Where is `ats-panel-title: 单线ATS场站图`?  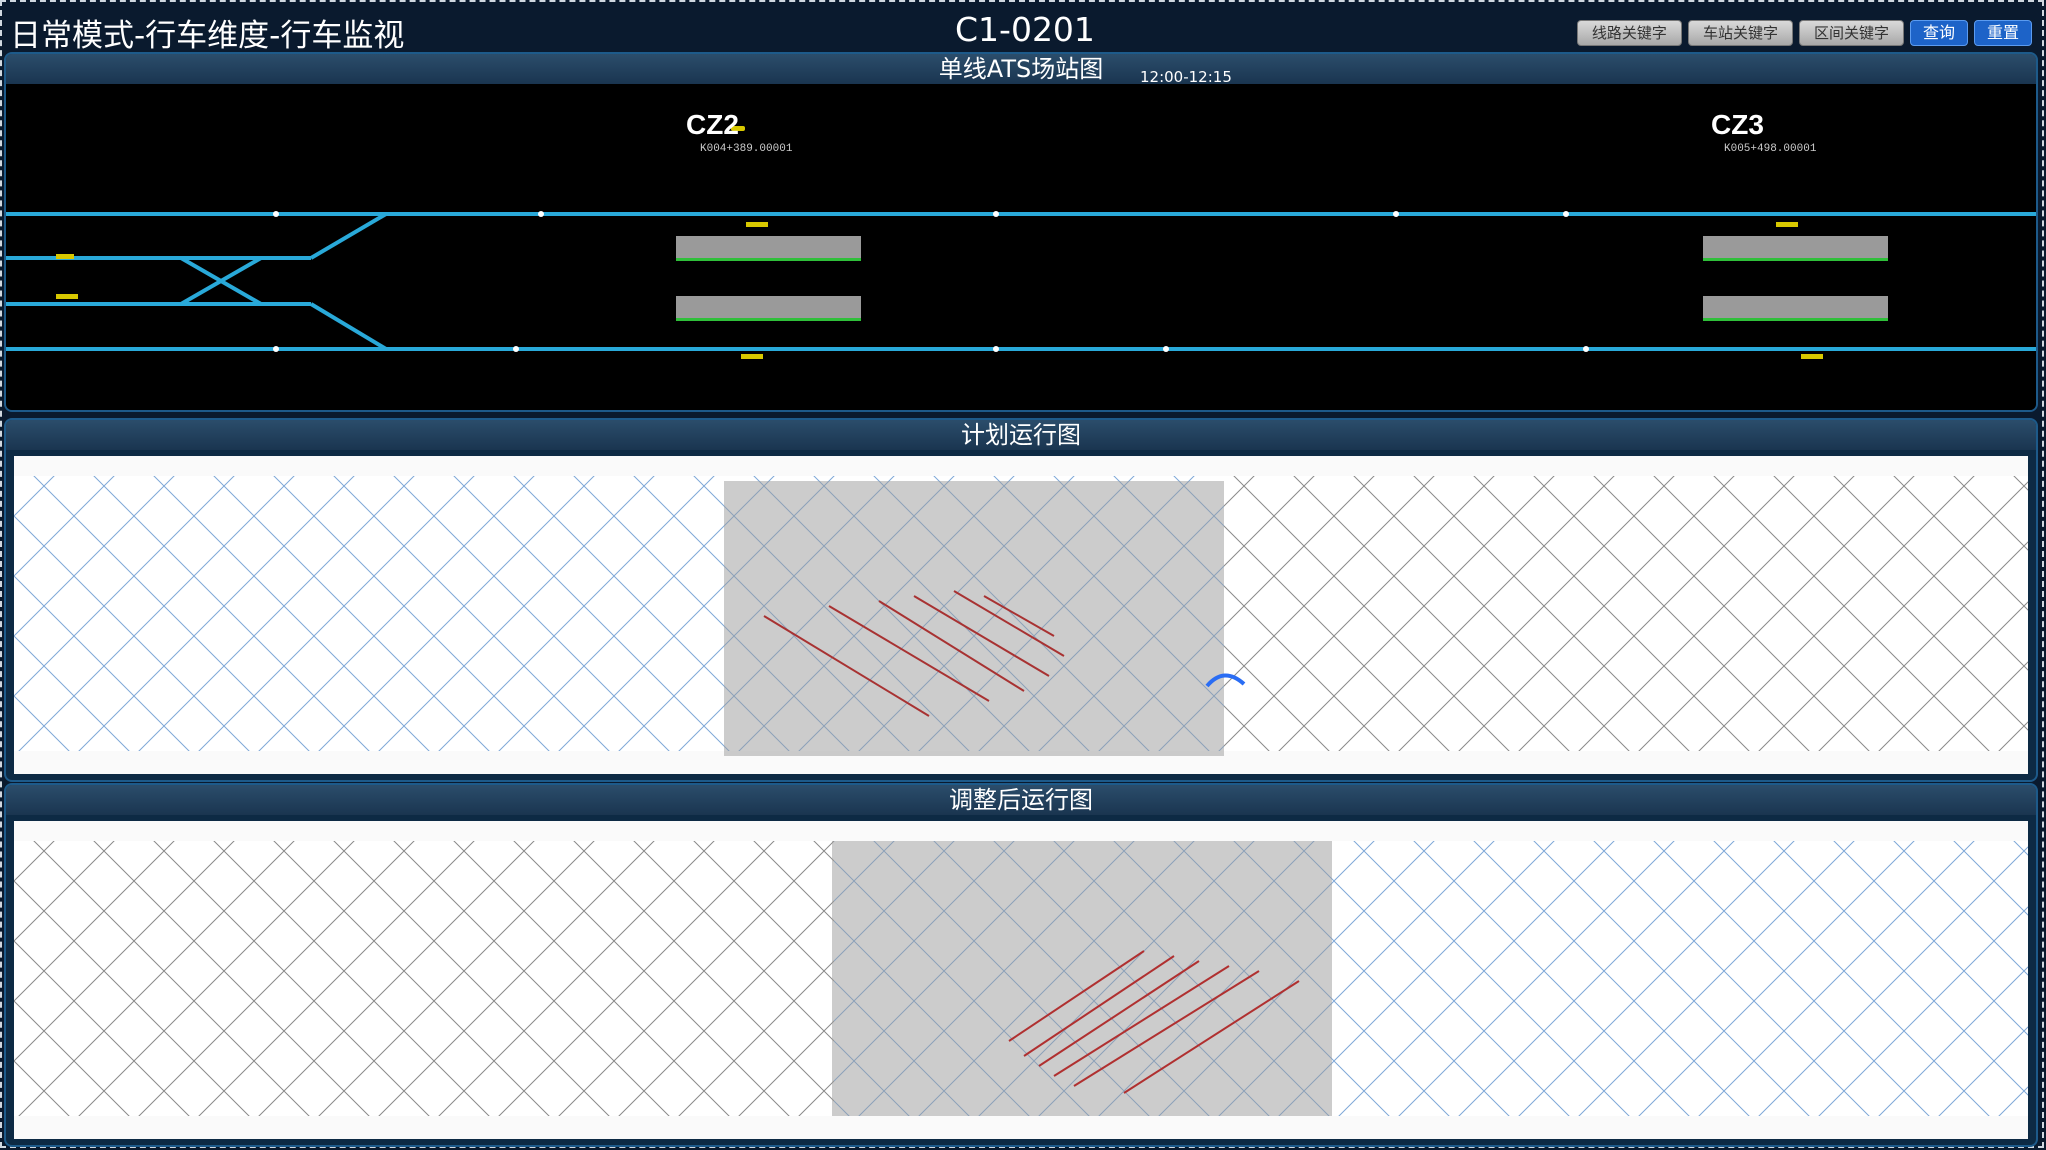 ats-panel-title: 单线ATS场站图 is located at coordinates (1021, 69).